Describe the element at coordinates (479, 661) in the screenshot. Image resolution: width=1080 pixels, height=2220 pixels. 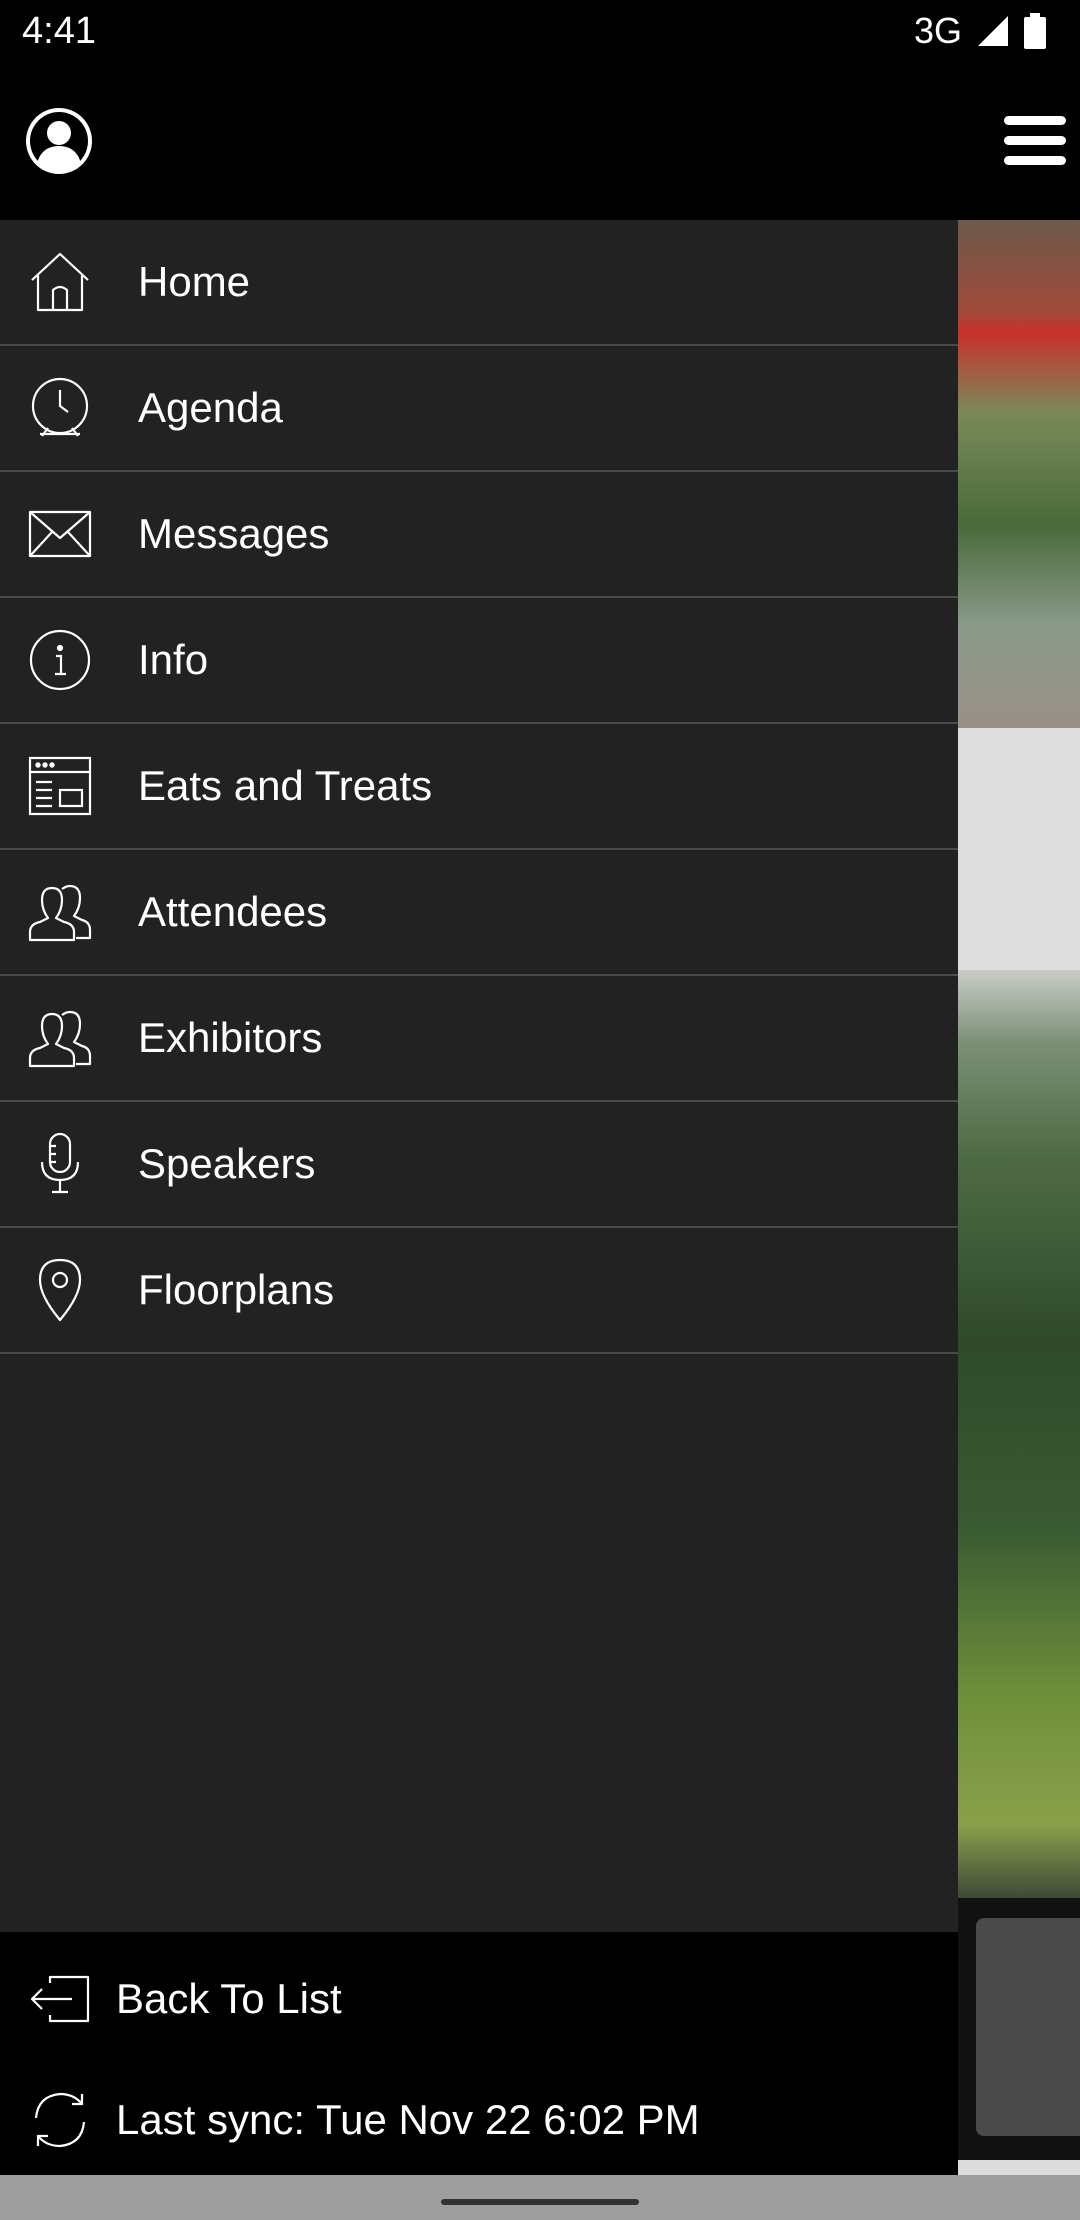
I see `drawer-item-info: Info` at that location.